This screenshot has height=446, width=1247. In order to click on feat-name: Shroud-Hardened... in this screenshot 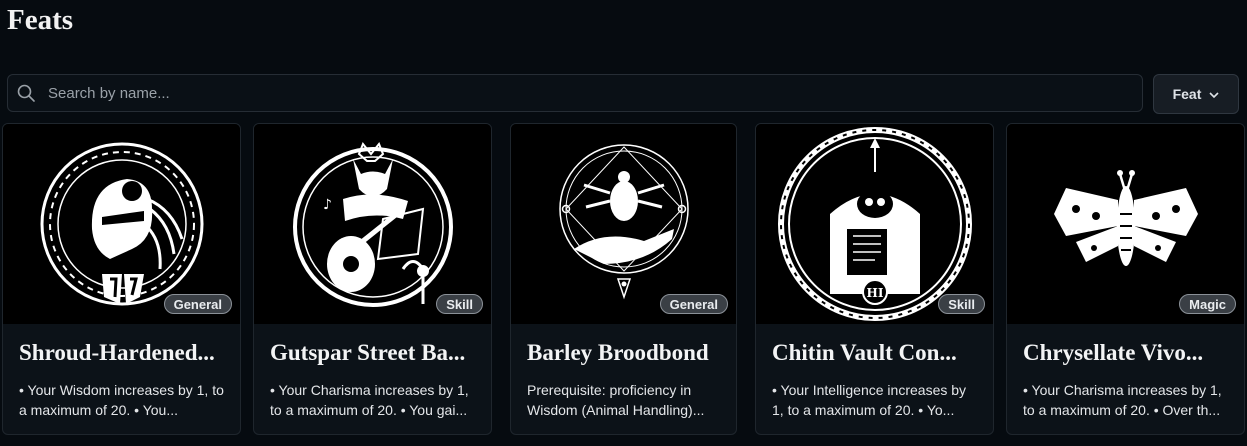, I will do `click(117, 352)`.